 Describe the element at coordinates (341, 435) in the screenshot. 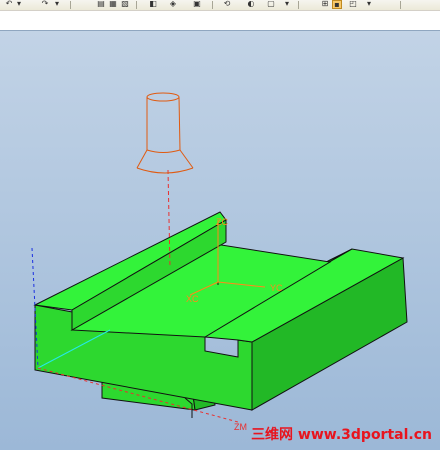

I see `watermark-text: 三维网 www.3dportal.cn` at that location.